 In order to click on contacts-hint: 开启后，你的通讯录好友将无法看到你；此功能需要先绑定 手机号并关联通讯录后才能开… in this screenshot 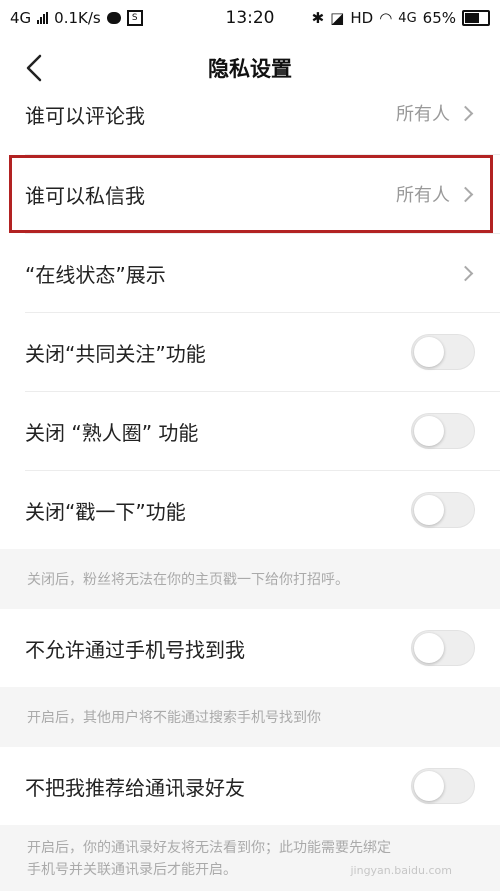, I will do `click(250, 858)`.